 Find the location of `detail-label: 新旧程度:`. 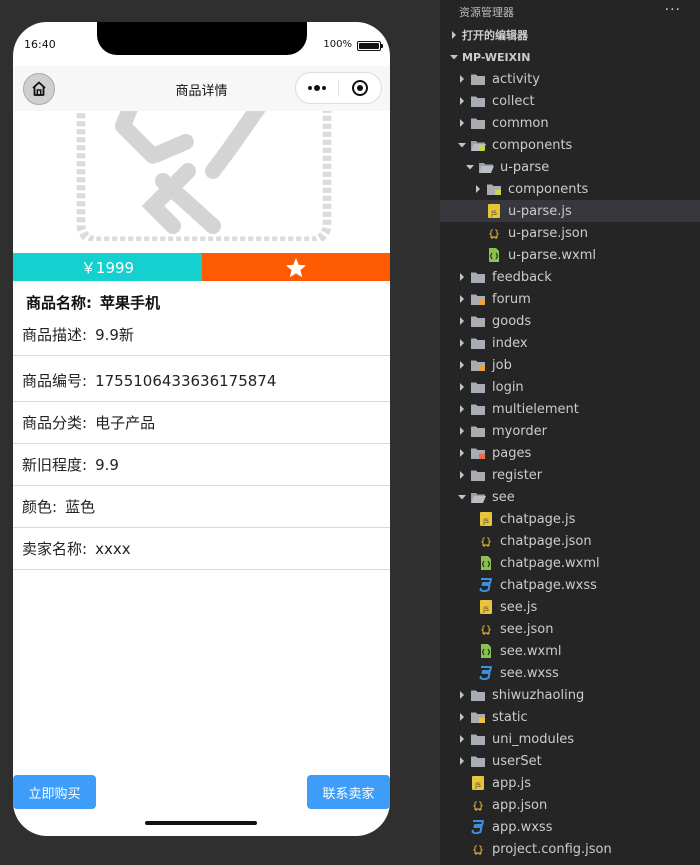

detail-label: 新旧程度: is located at coordinates (55, 465).